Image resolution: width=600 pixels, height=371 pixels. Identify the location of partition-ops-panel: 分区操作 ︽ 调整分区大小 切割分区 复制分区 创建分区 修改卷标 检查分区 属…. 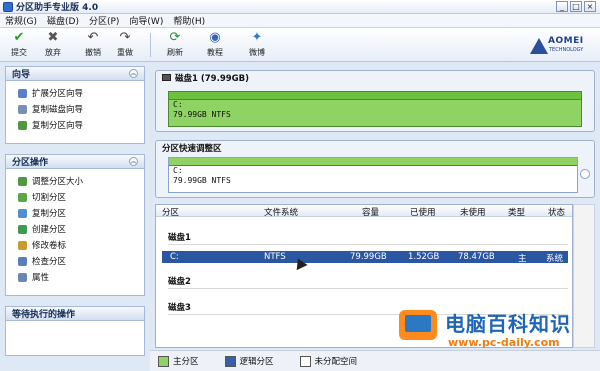
(75, 225).